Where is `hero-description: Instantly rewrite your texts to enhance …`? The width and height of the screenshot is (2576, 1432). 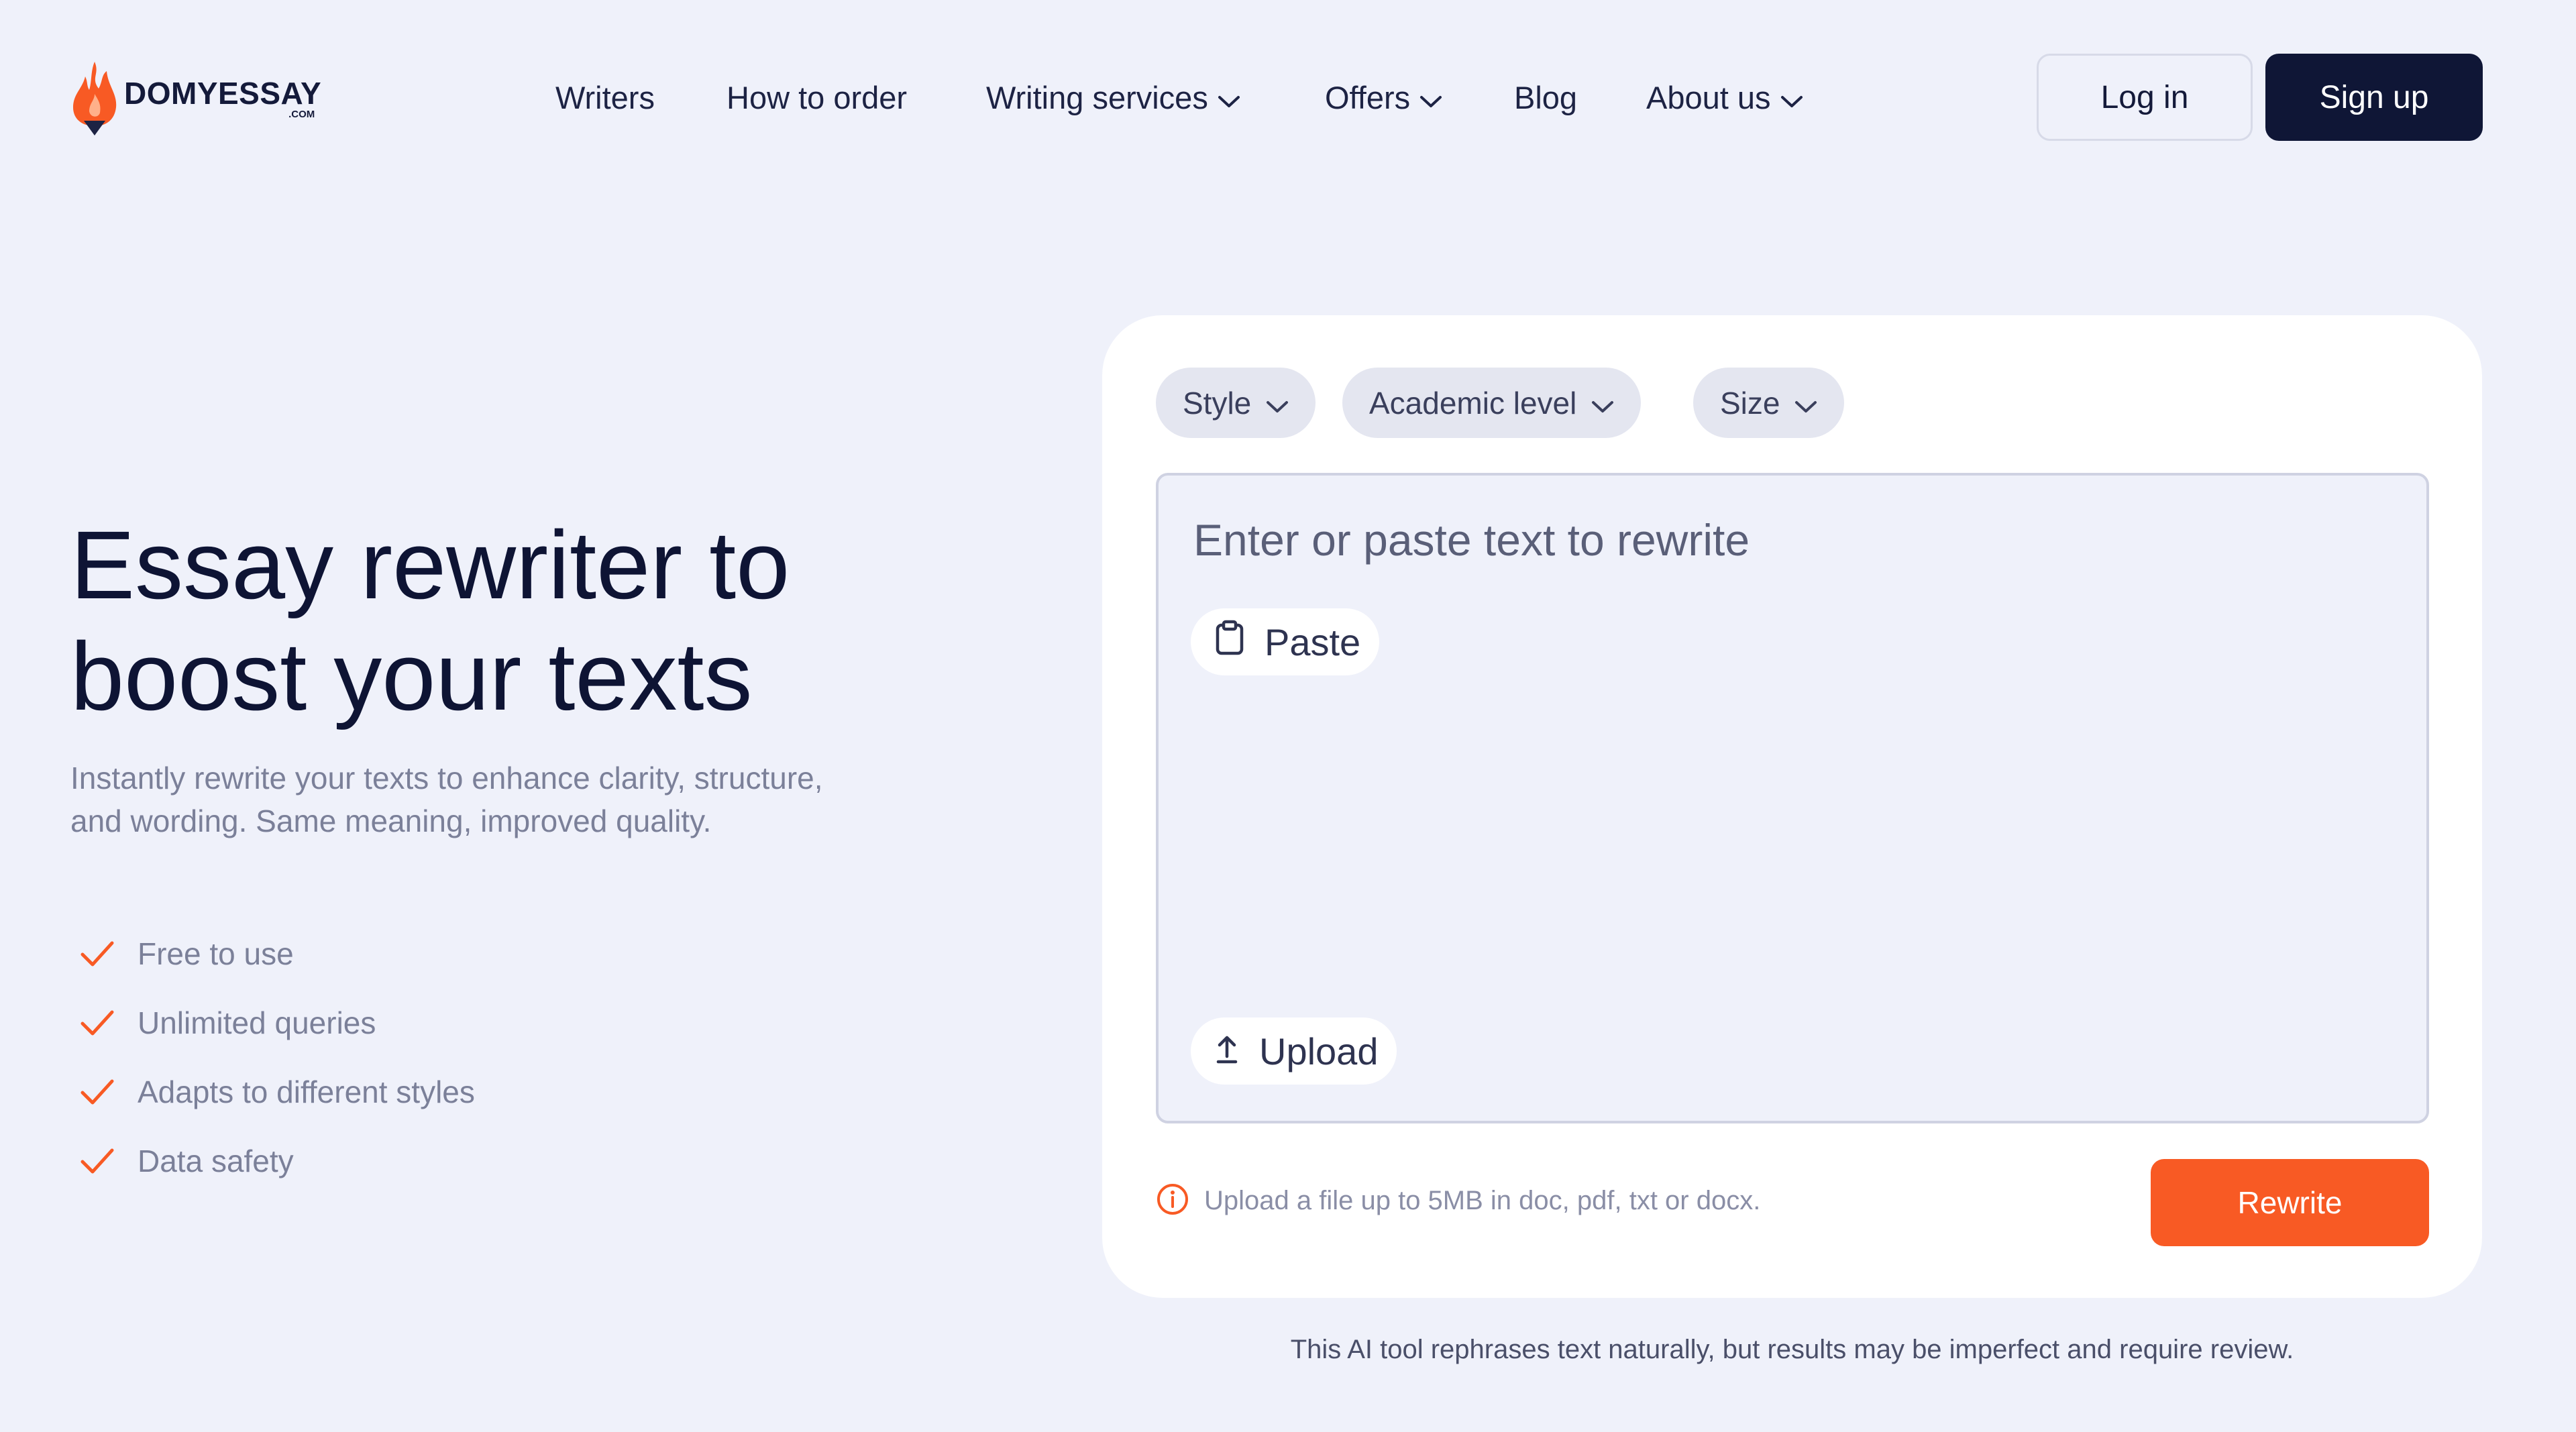
hero-description: Instantly rewrite your texts to enhance … is located at coordinates (446, 800).